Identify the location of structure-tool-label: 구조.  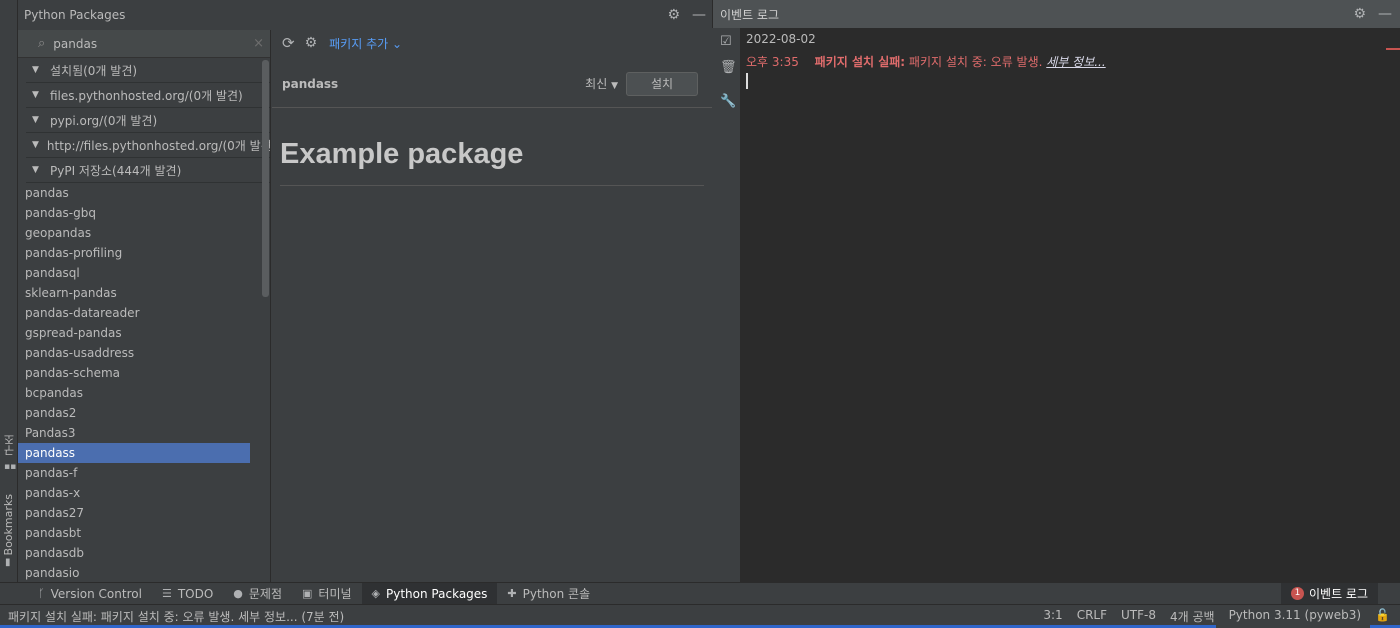
(10, 445).